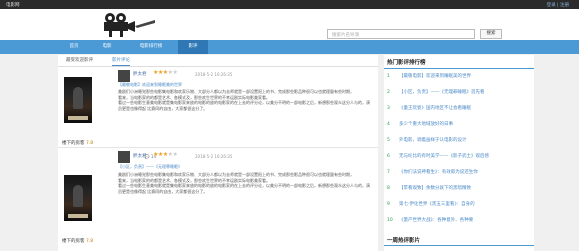 This screenshot has width=579, height=251. Describe the element at coordinates (460, 141) in the screenshot. I see `ranking-item: 5 外电影，调着画样于认电影的设计` at that location.